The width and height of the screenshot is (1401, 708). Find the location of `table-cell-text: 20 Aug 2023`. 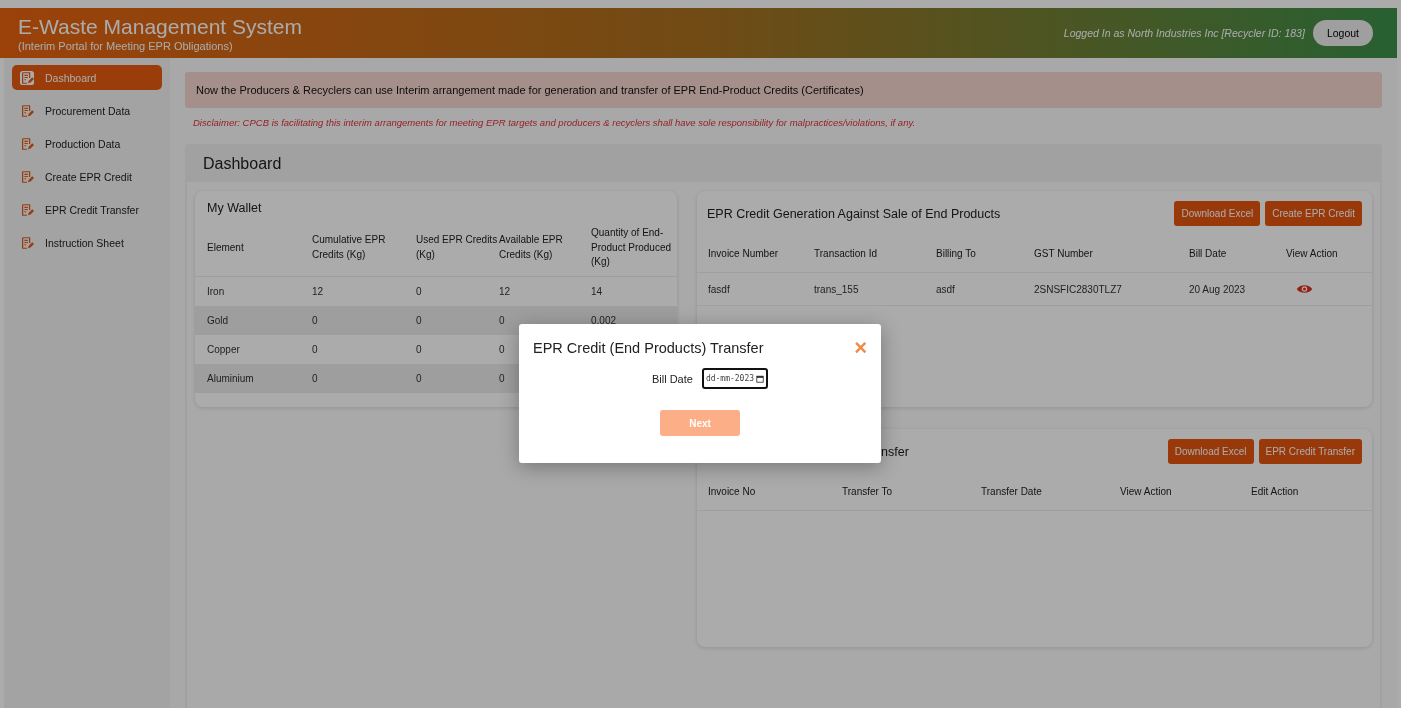

table-cell-text: 20 Aug 2023 is located at coordinates (1218, 289).